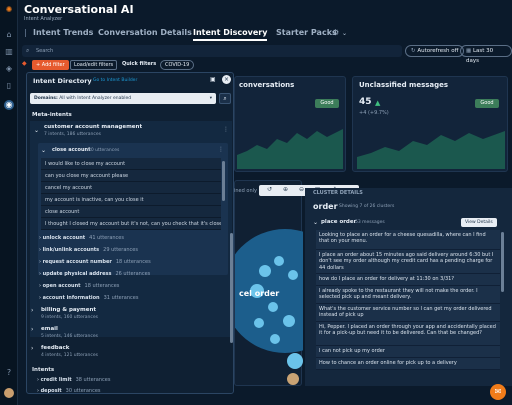  Describe the element at coordinates (408, 352) in the screenshot. I see `message-item: I can not pick up my order` at that location.